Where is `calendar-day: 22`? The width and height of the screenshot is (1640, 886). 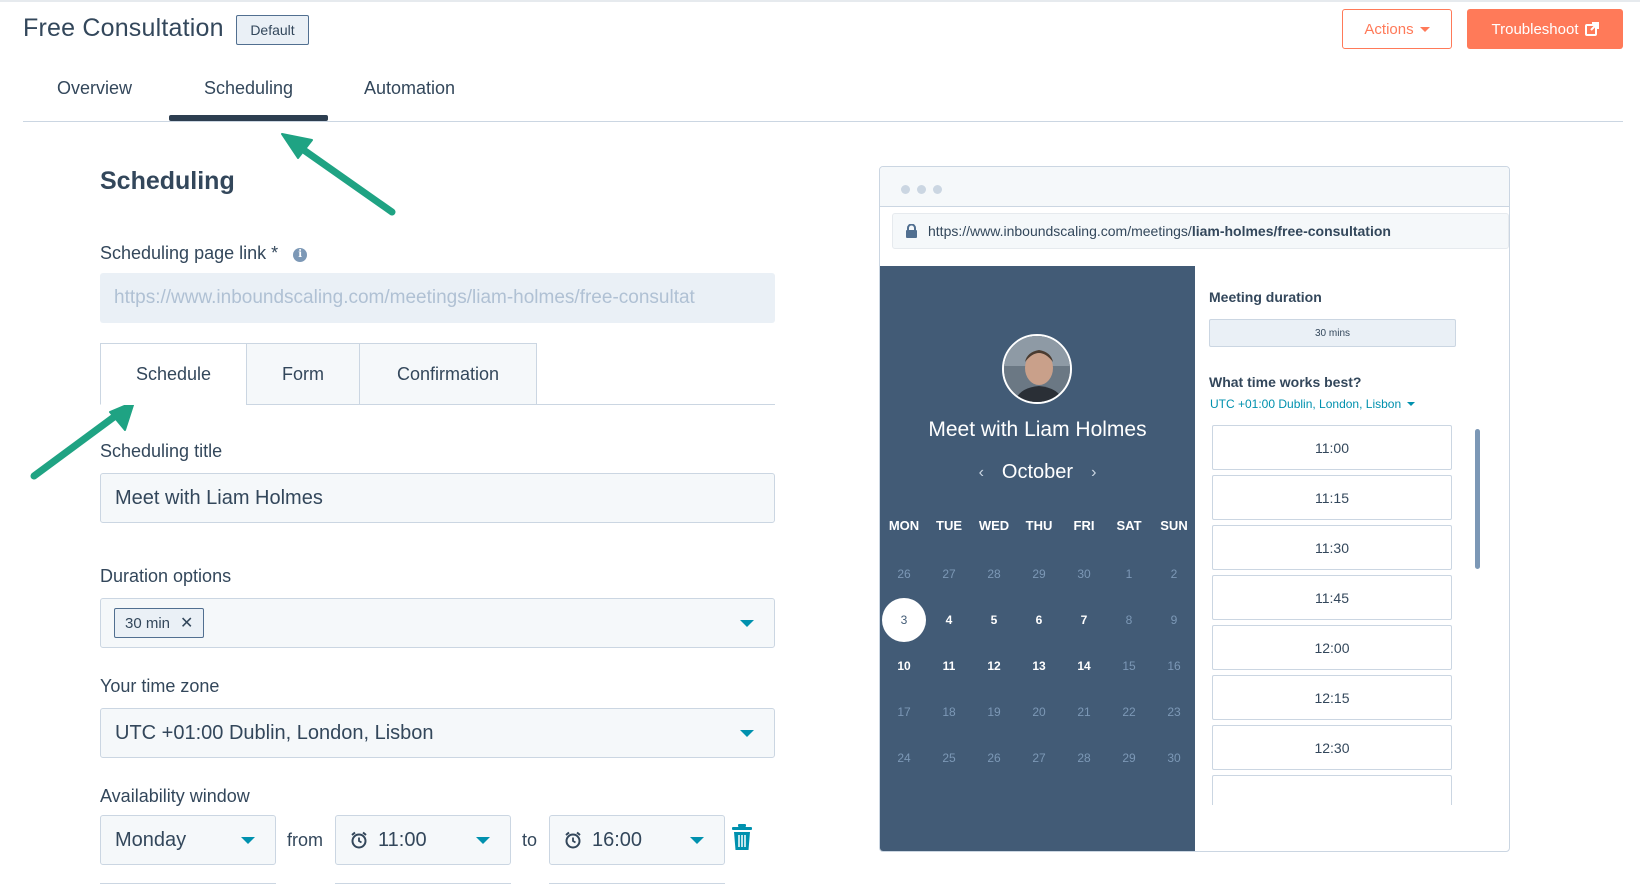
calendar-day: 22 is located at coordinates (1129, 712).